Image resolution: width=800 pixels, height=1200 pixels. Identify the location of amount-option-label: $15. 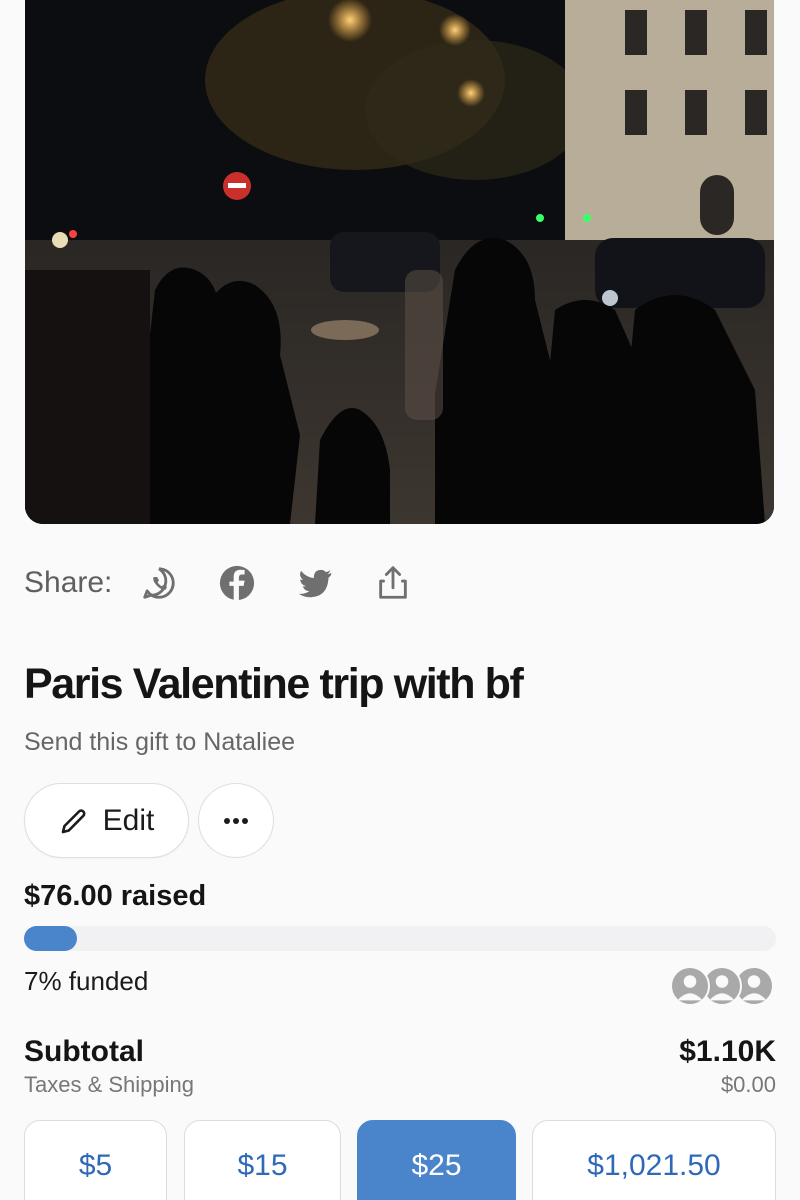
(262, 1165).